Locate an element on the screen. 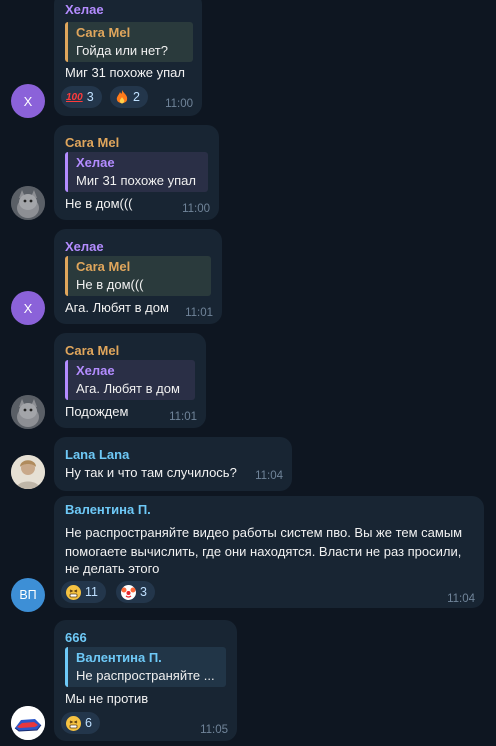 The image size is (496, 746). flag-logo-icon is located at coordinates (28, 723).